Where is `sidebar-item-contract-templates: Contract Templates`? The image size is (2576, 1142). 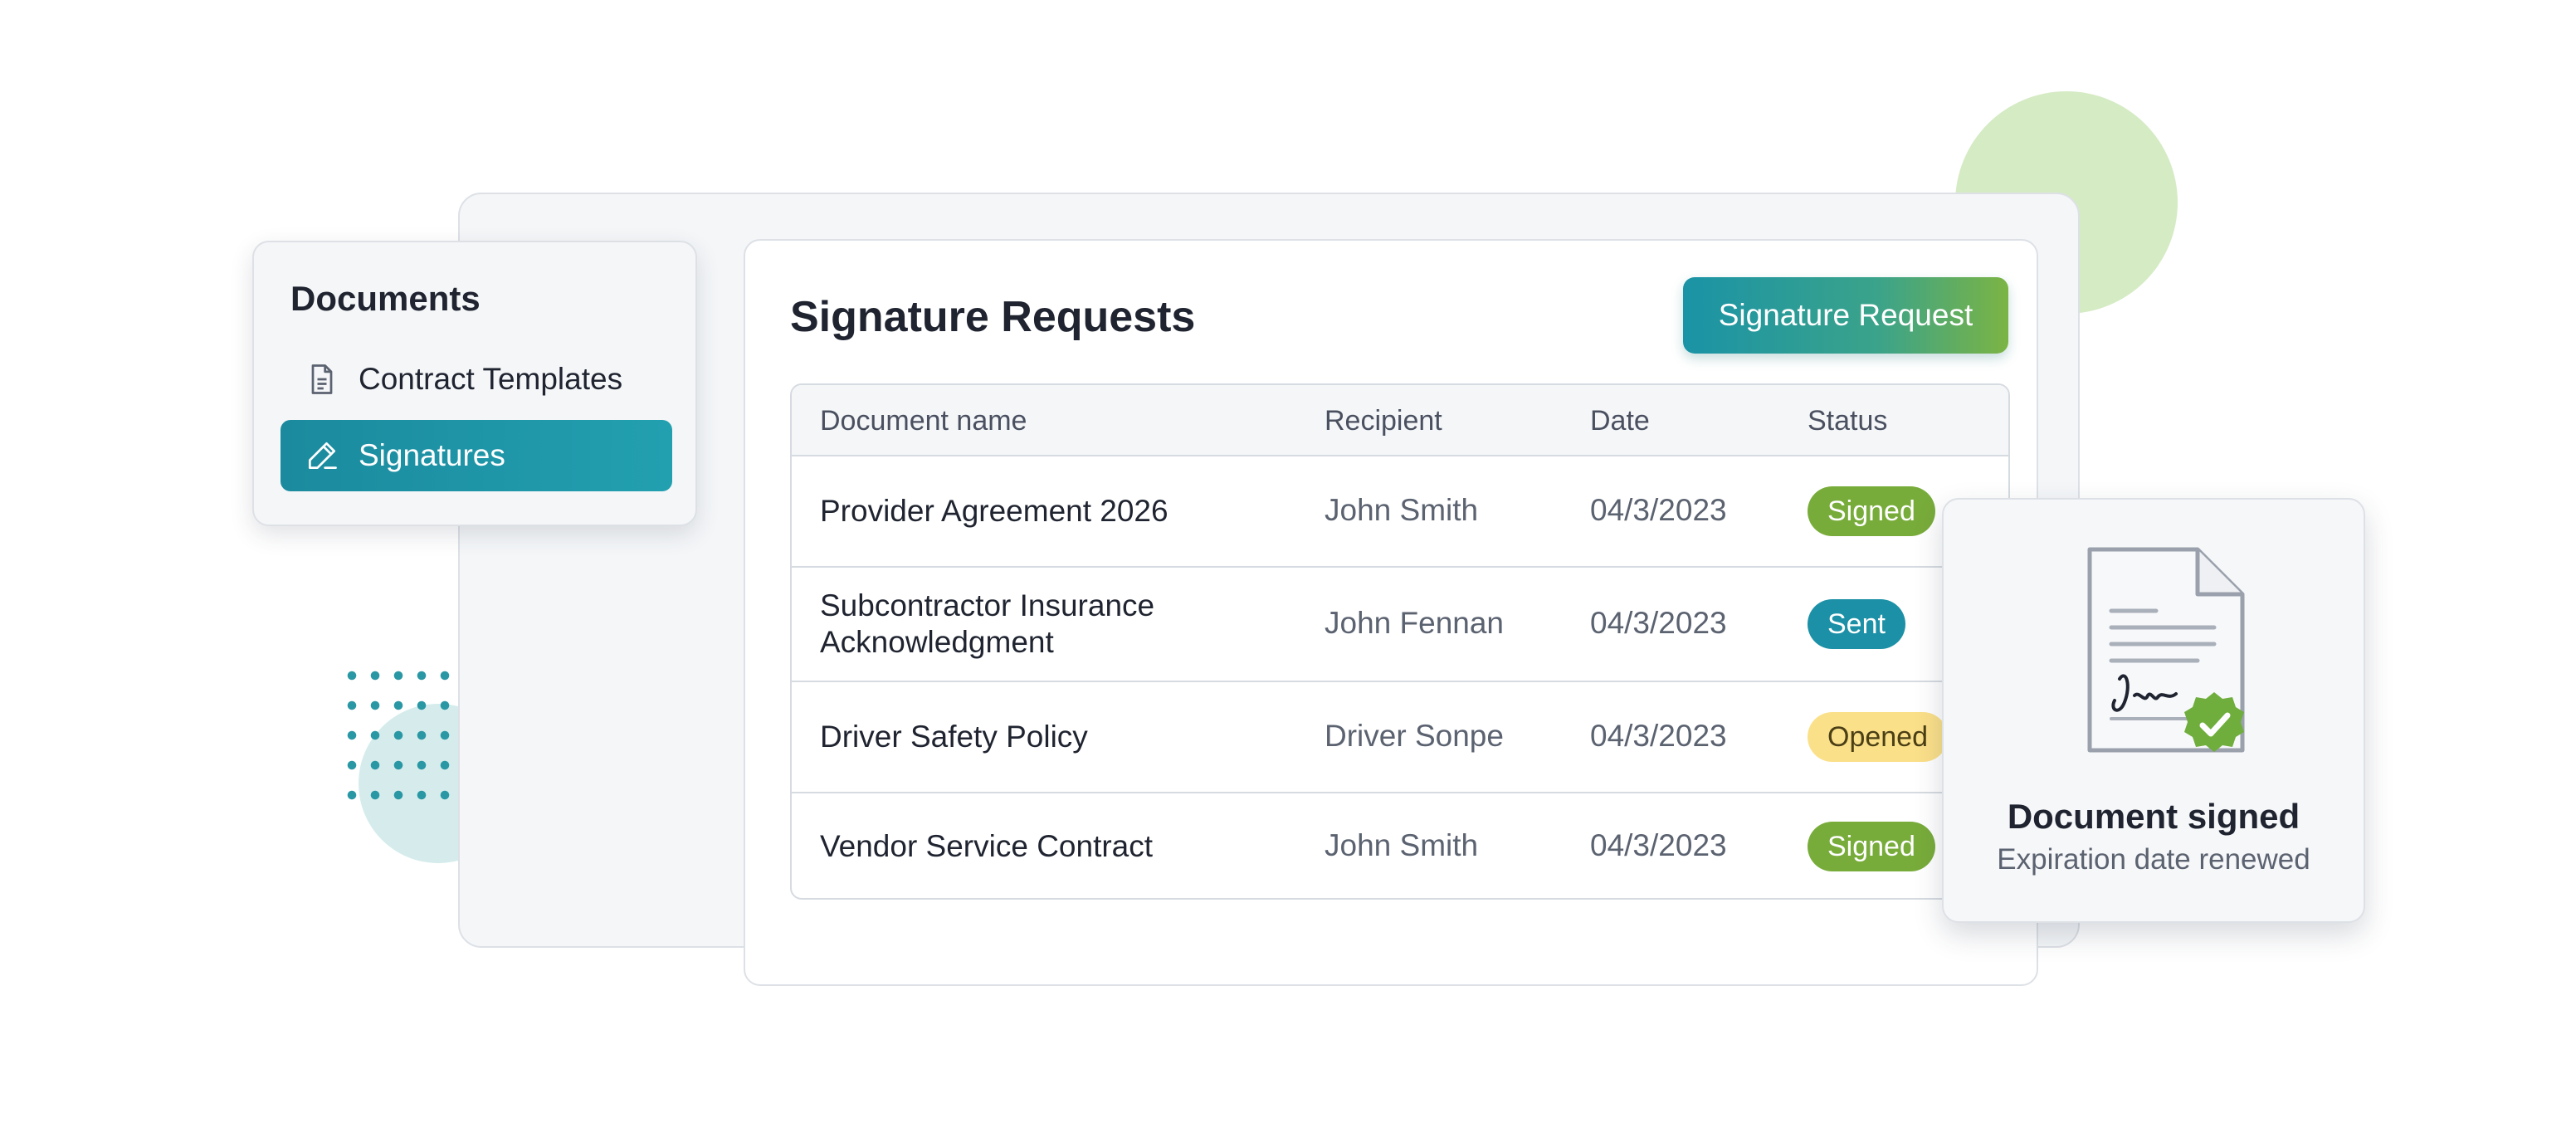 sidebar-item-contract-templates: Contract Templates is located at coordinates (477, 379).